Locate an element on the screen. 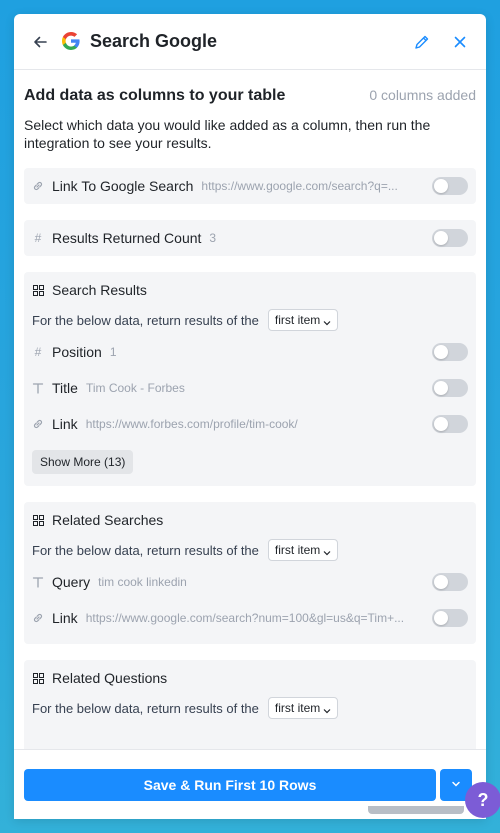 The height and width of the screenshot is (833, 500). help-chat-button: ? is located at coordinates (482, 800).